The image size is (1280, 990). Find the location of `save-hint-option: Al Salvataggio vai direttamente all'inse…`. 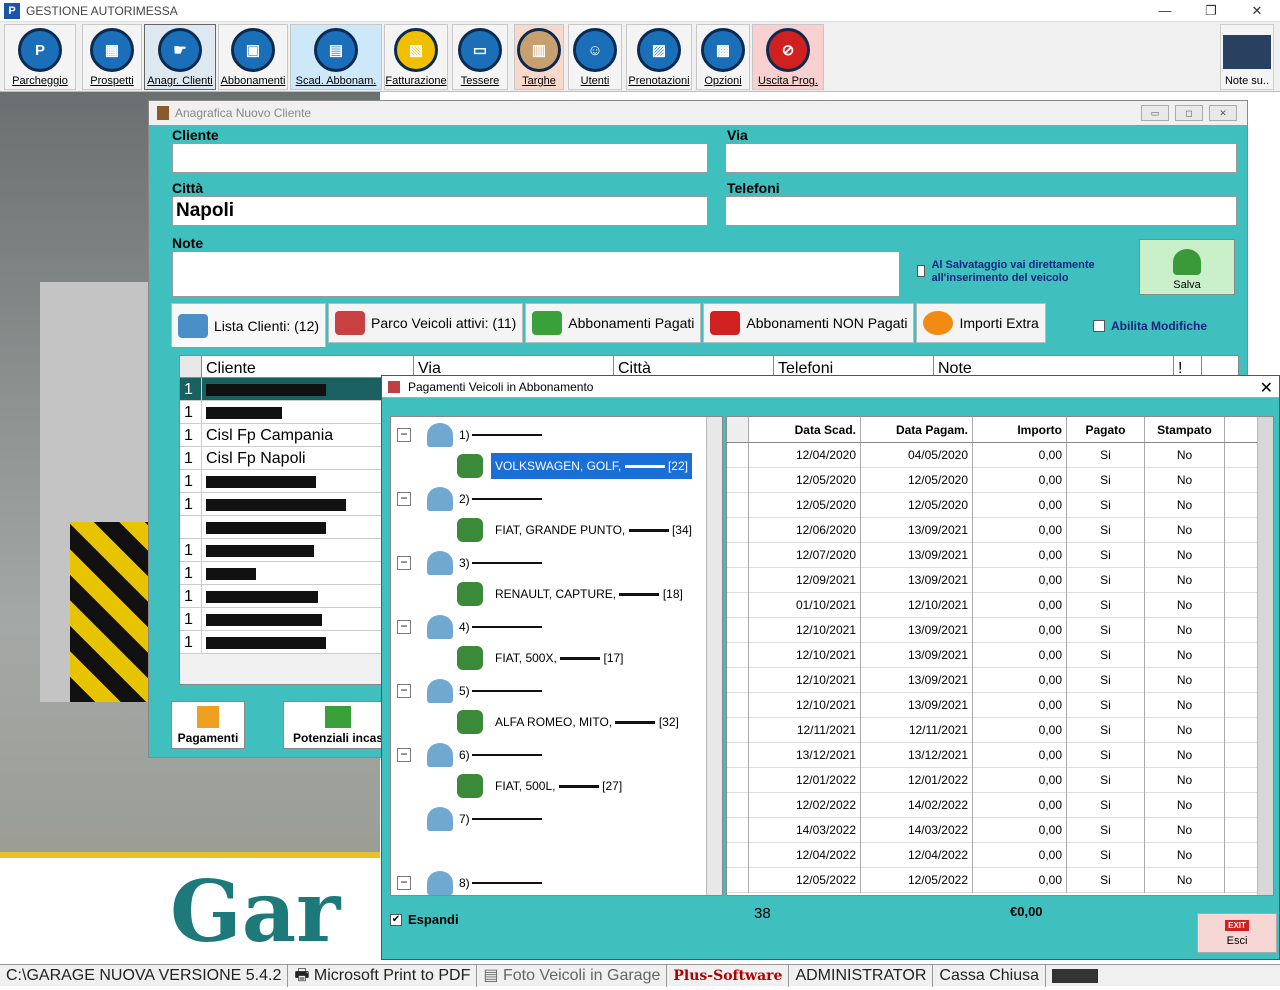

save-hint-option: Al Salvataggio vai direttamente all'inse… is located at coordinates (1022, 272).